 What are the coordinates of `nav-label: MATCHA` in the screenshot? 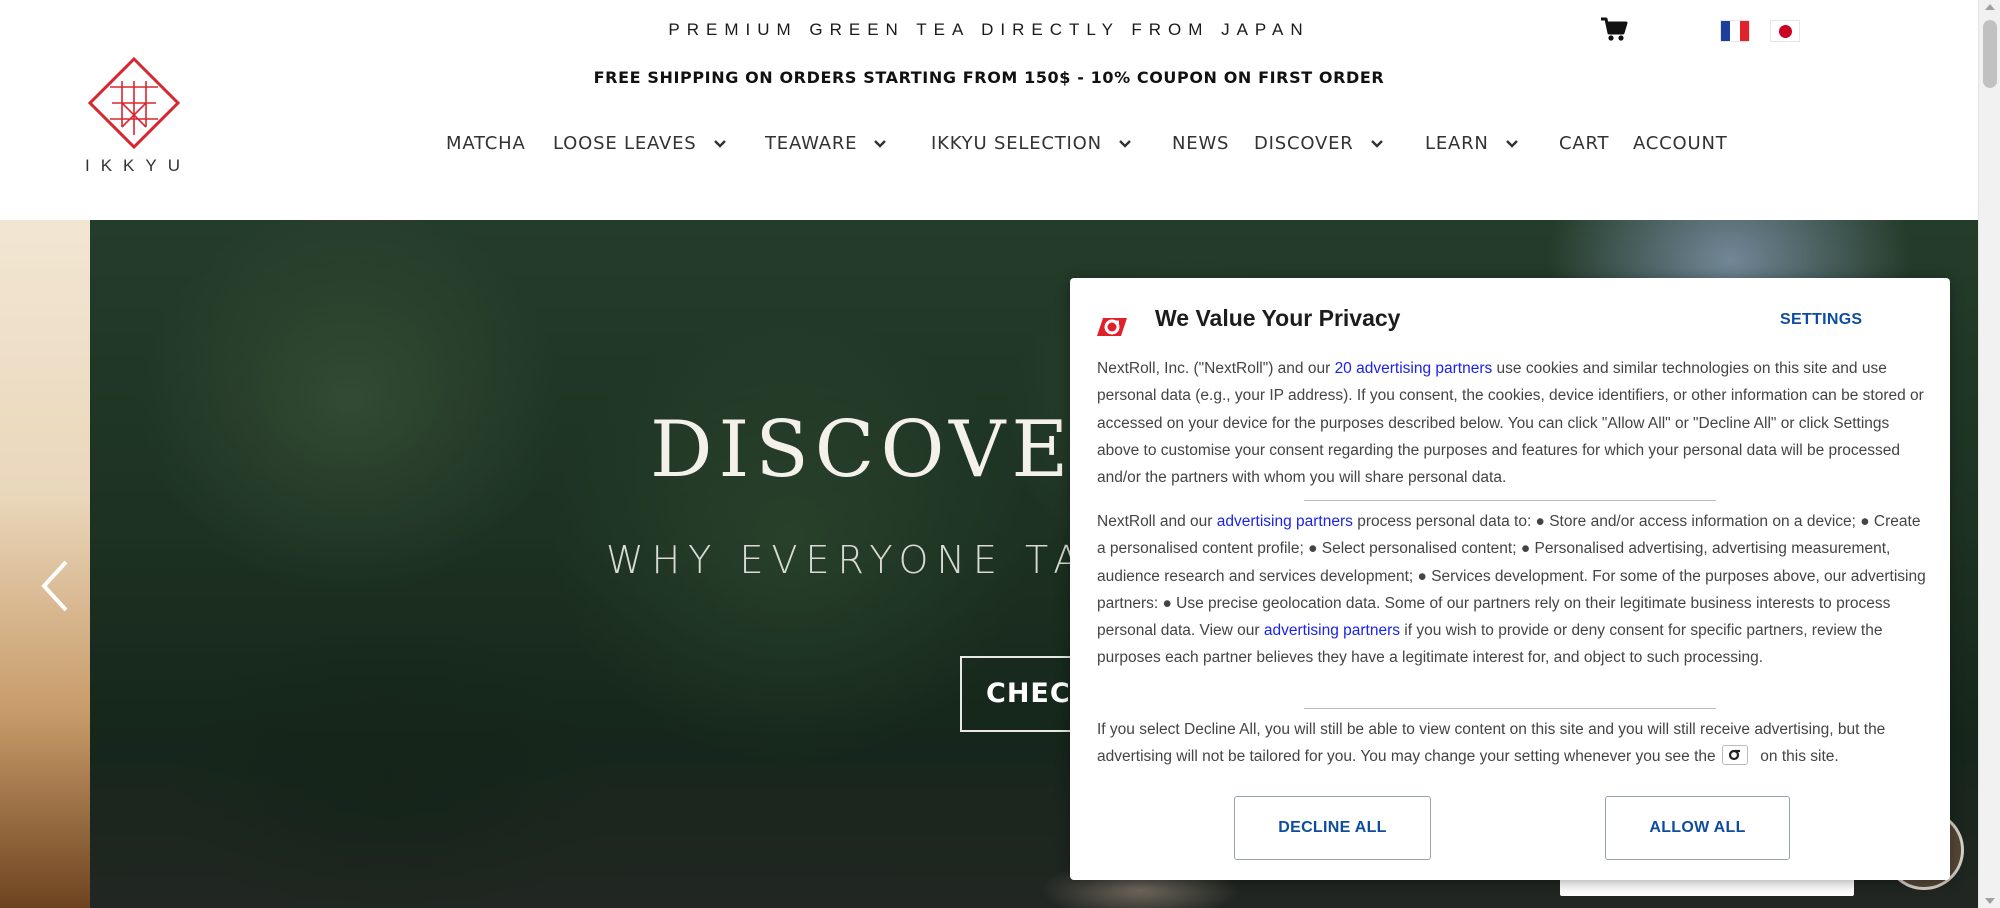 It's located at (486, 143).